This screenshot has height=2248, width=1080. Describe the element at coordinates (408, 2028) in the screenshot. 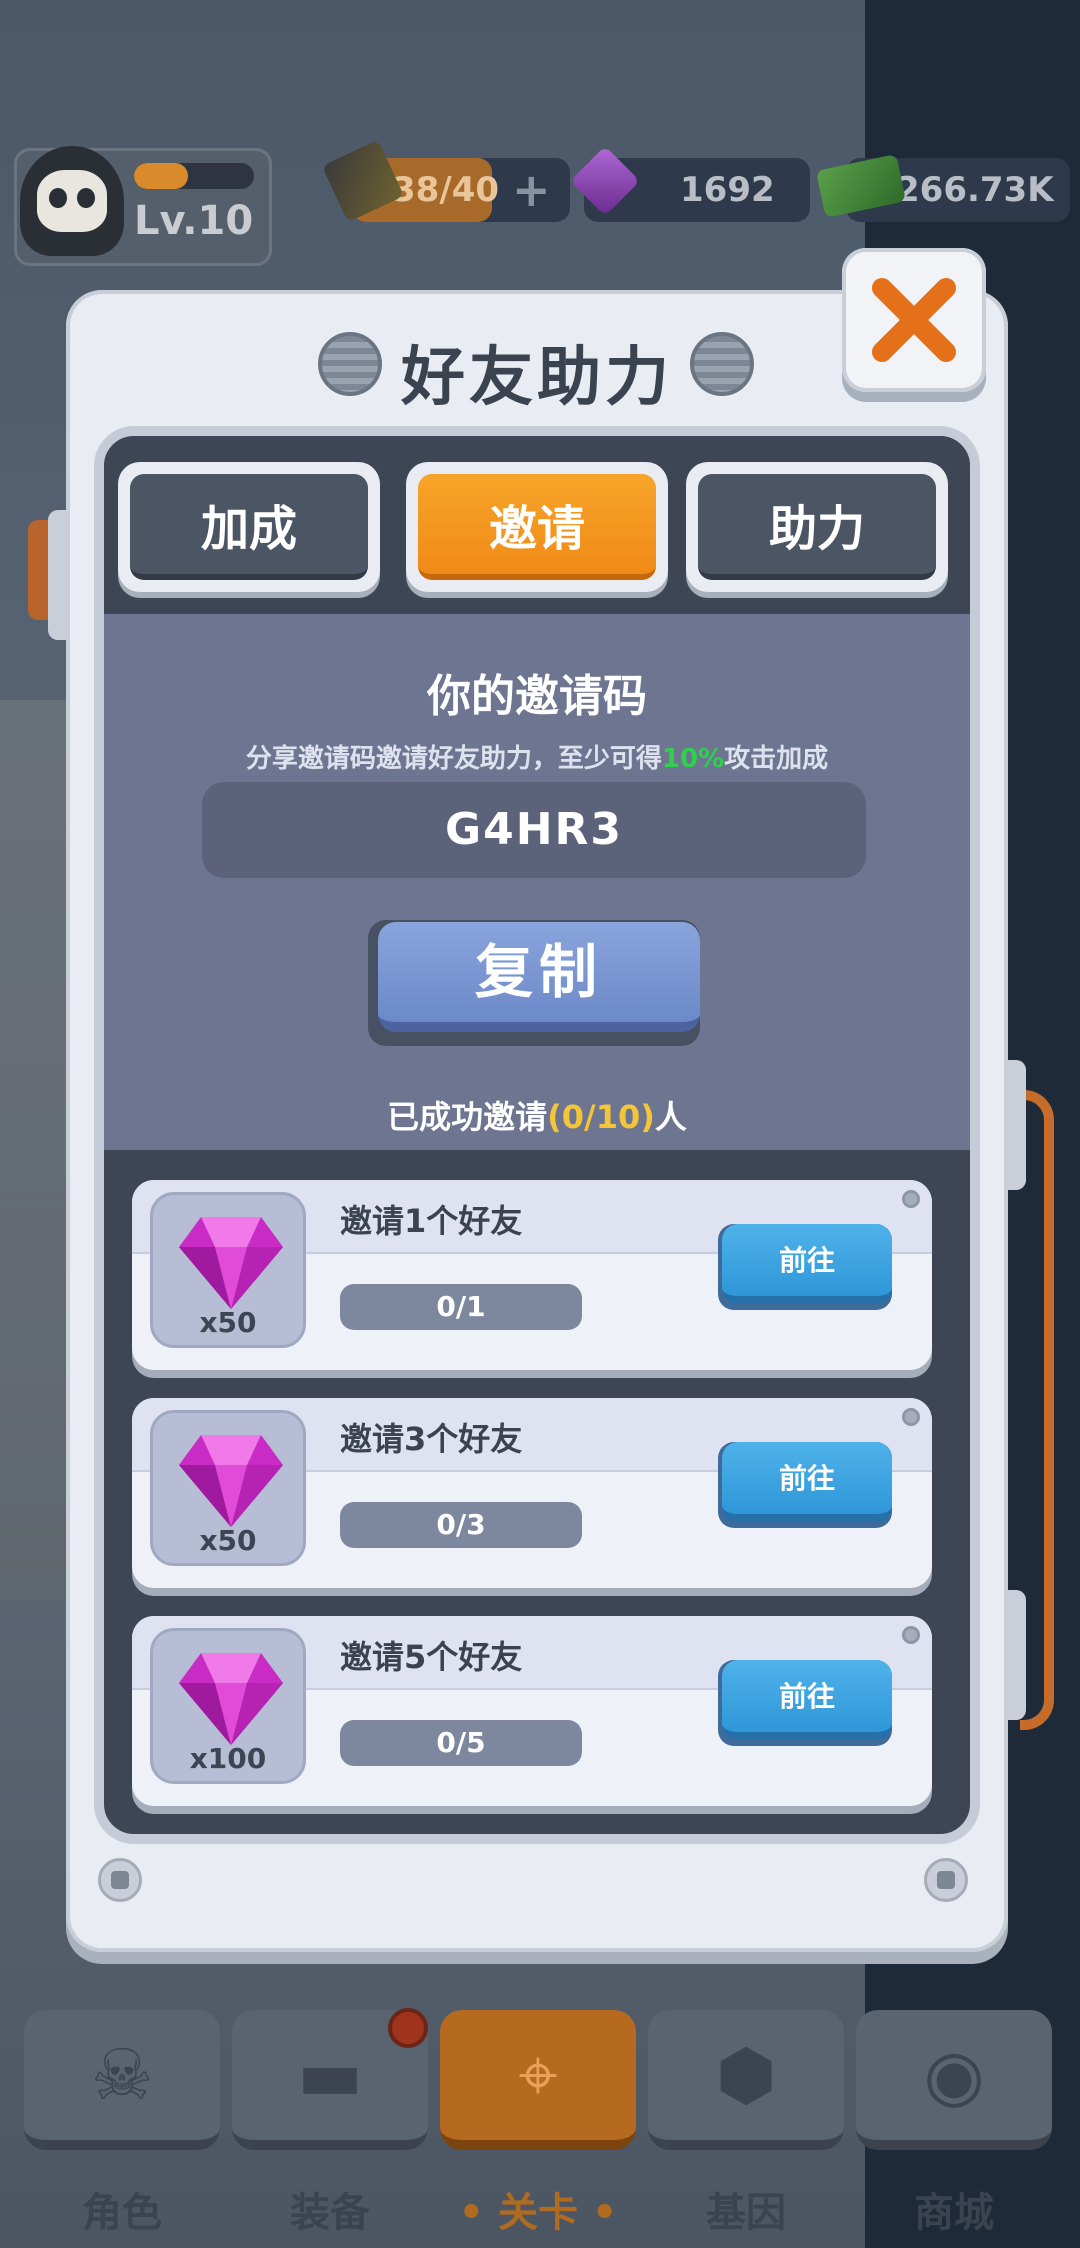

I see `notification-dot` at that location.